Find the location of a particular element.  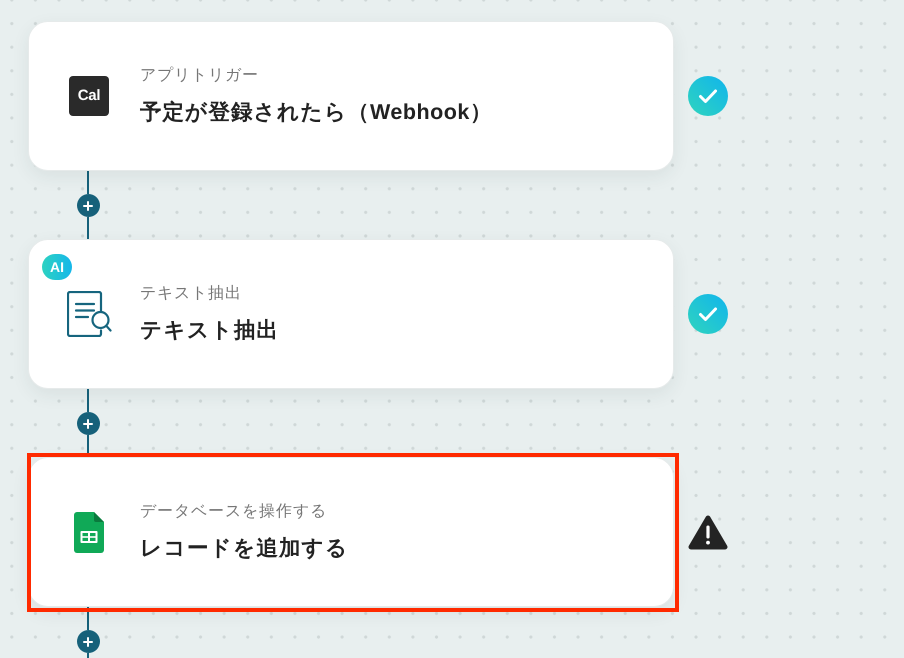

step-label: アプリトリガー is located at coordinates (200, 76).